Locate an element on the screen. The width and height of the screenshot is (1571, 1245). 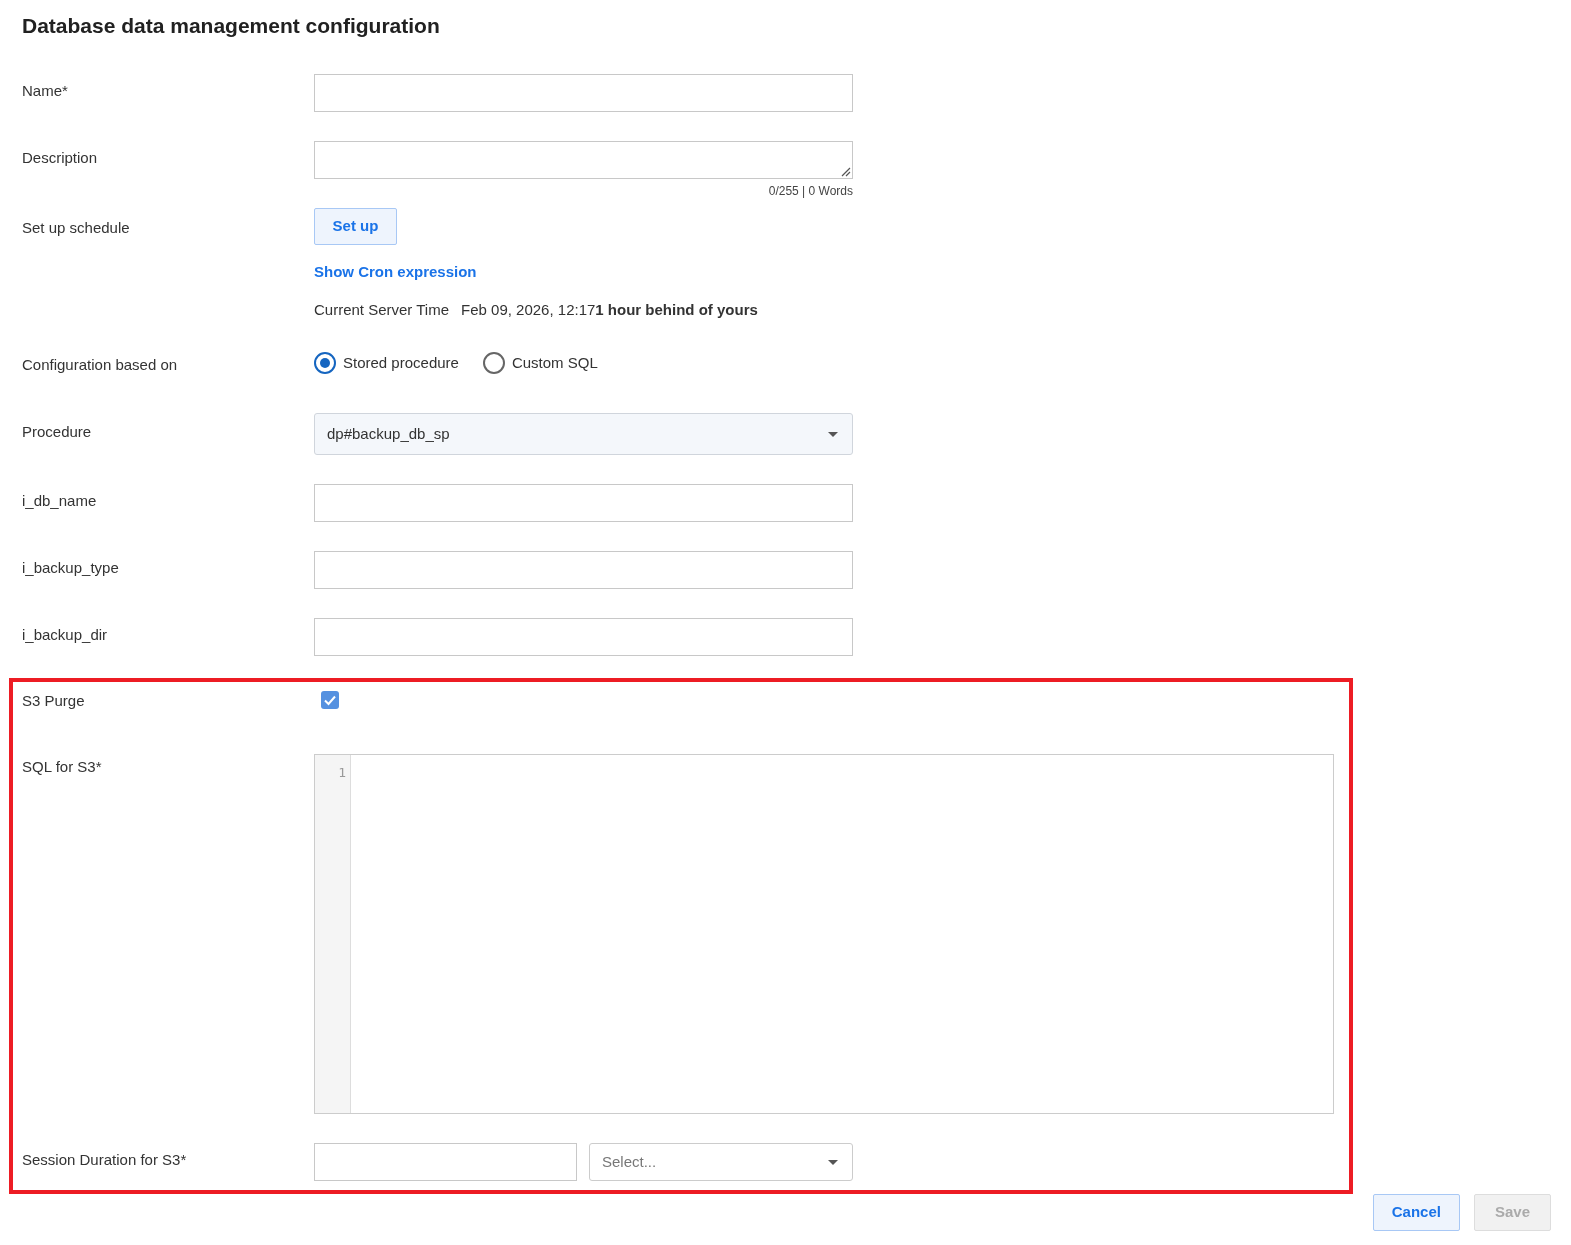
field-label: i_backup_dir is located at coordinates (65, 634).